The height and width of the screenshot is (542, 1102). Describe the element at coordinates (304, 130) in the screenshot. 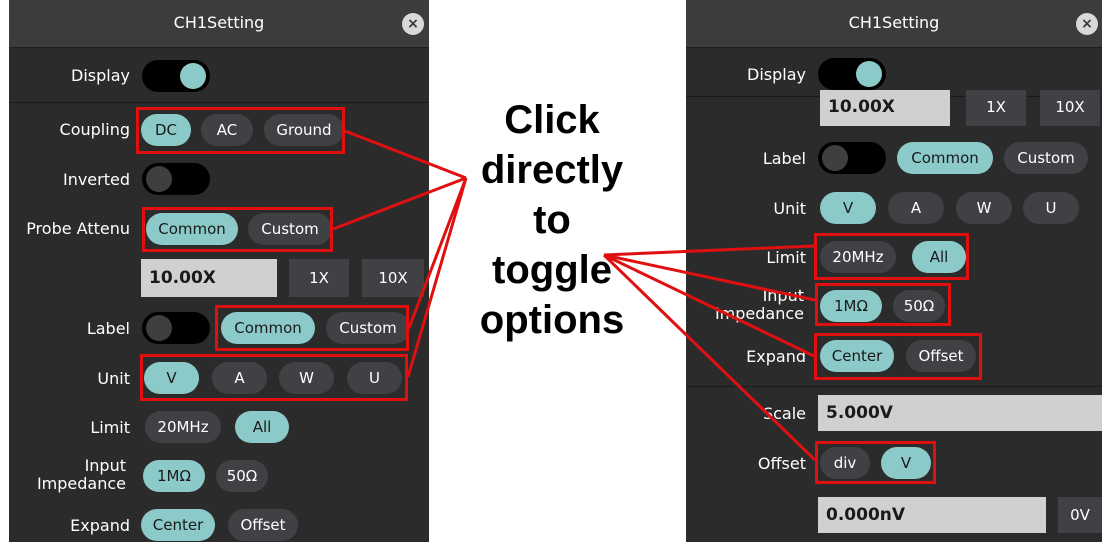

I see `coupling-ground-button: Ground` at that location.